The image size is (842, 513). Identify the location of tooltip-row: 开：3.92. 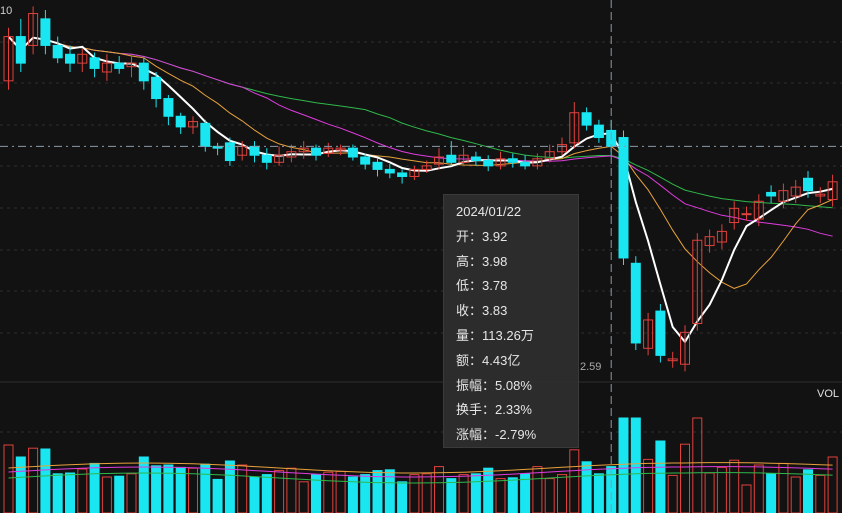
(517, 241).